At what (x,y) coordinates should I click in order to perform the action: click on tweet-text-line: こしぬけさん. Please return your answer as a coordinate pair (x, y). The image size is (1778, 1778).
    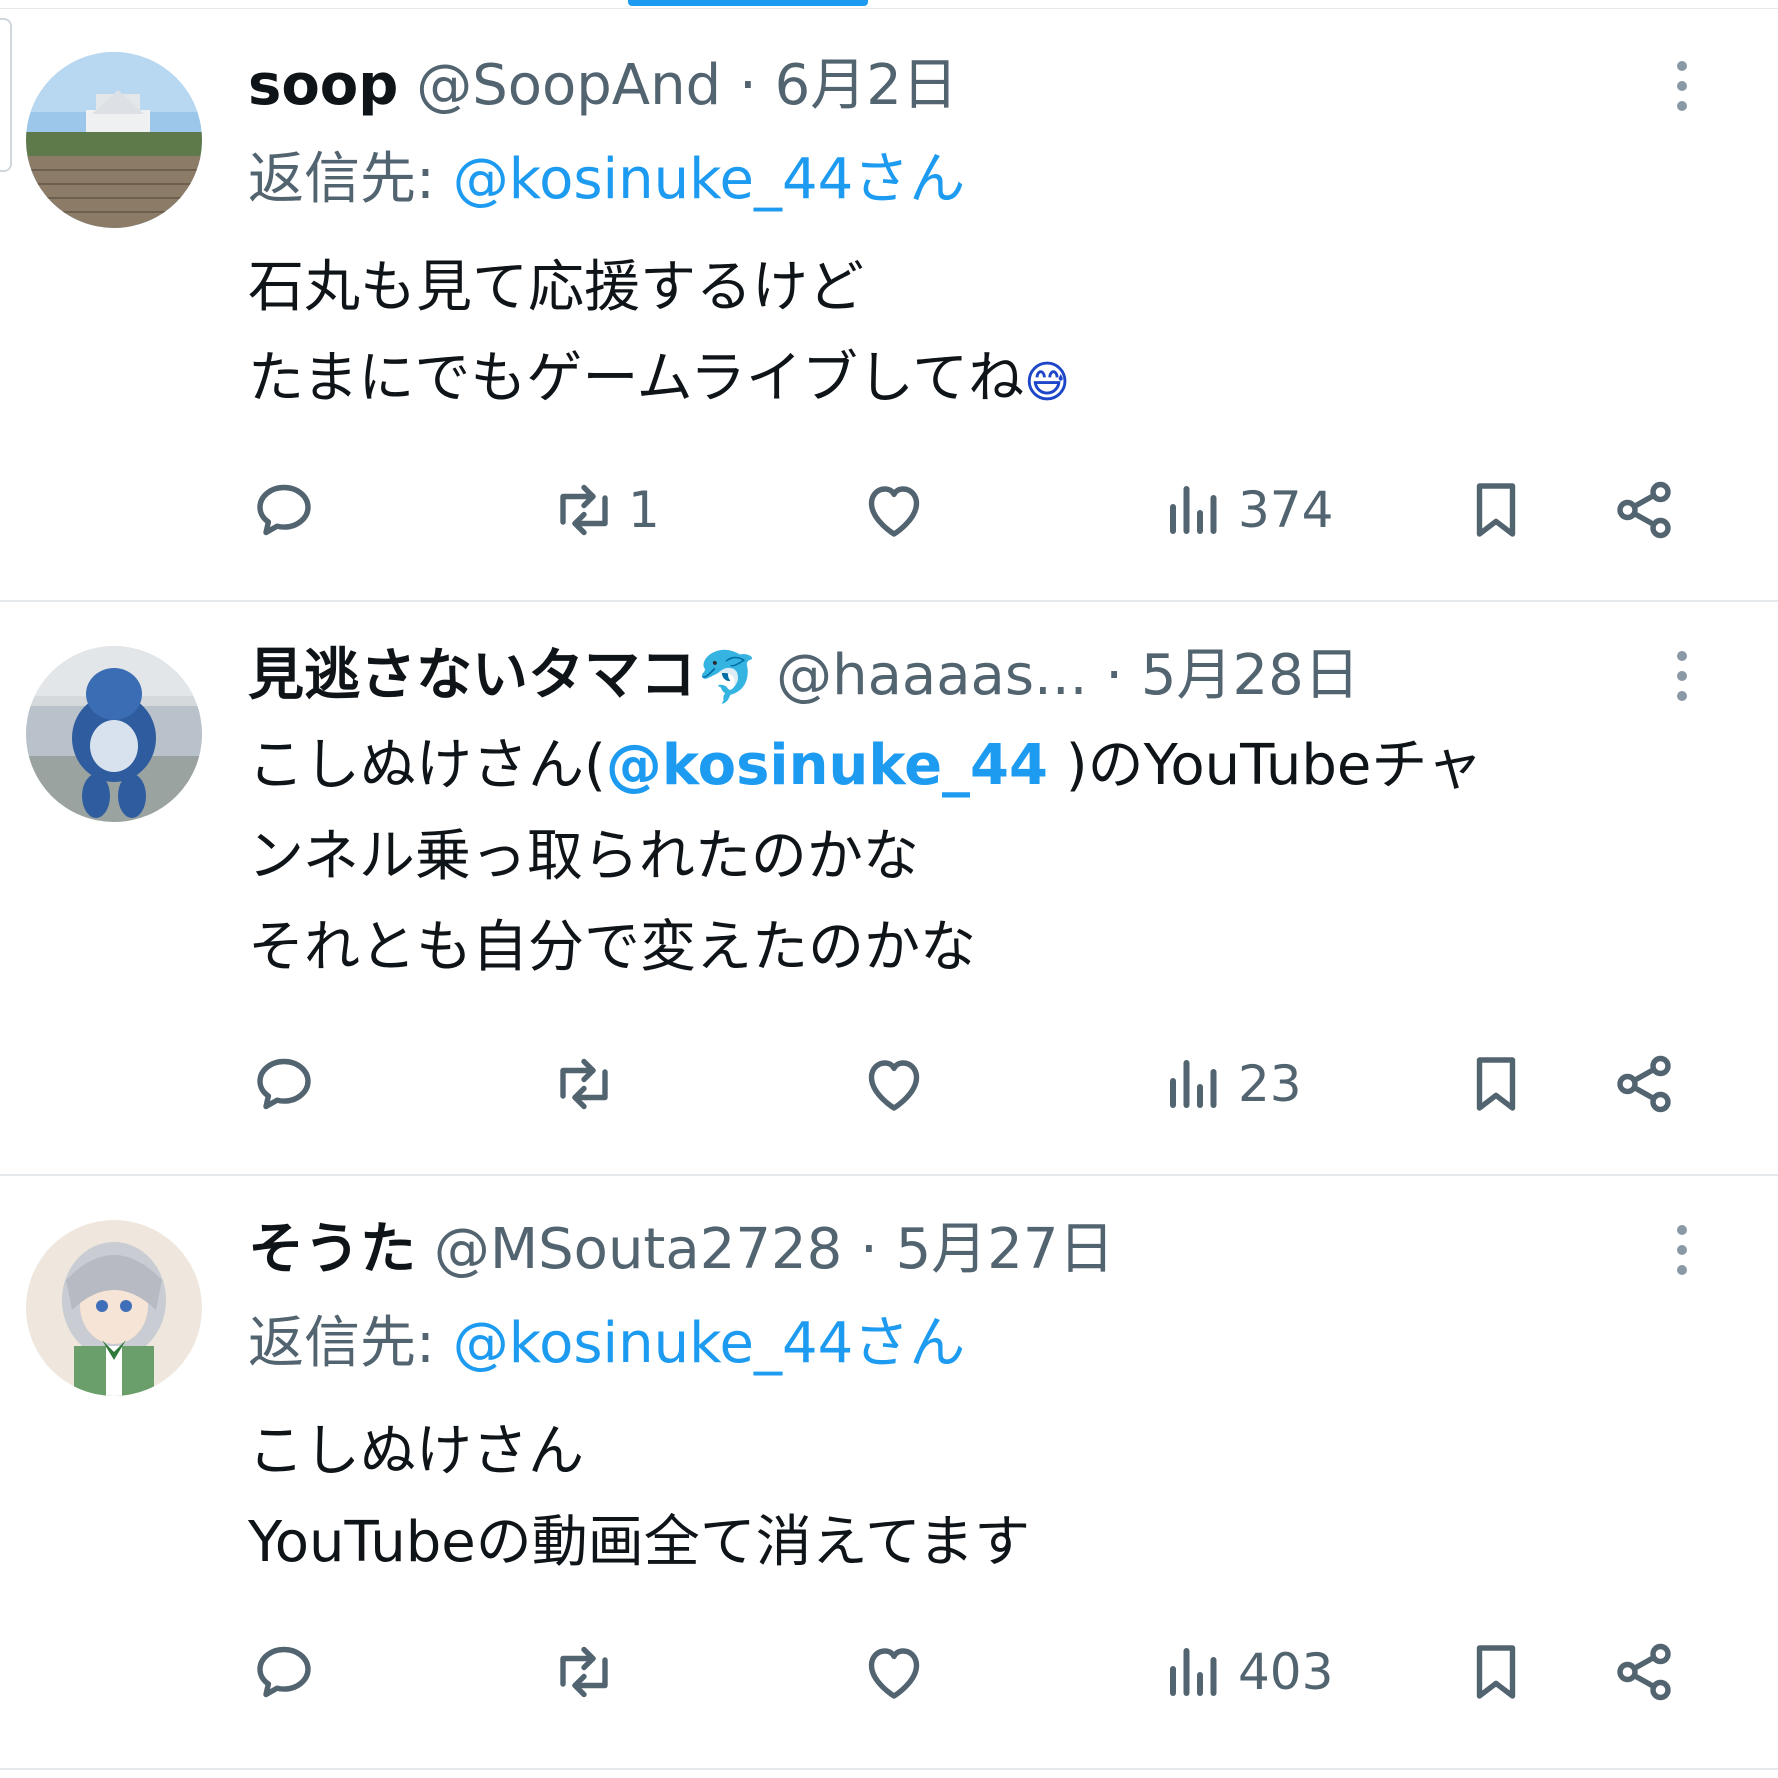
    Looking at the image, I should click on (416, 1451).